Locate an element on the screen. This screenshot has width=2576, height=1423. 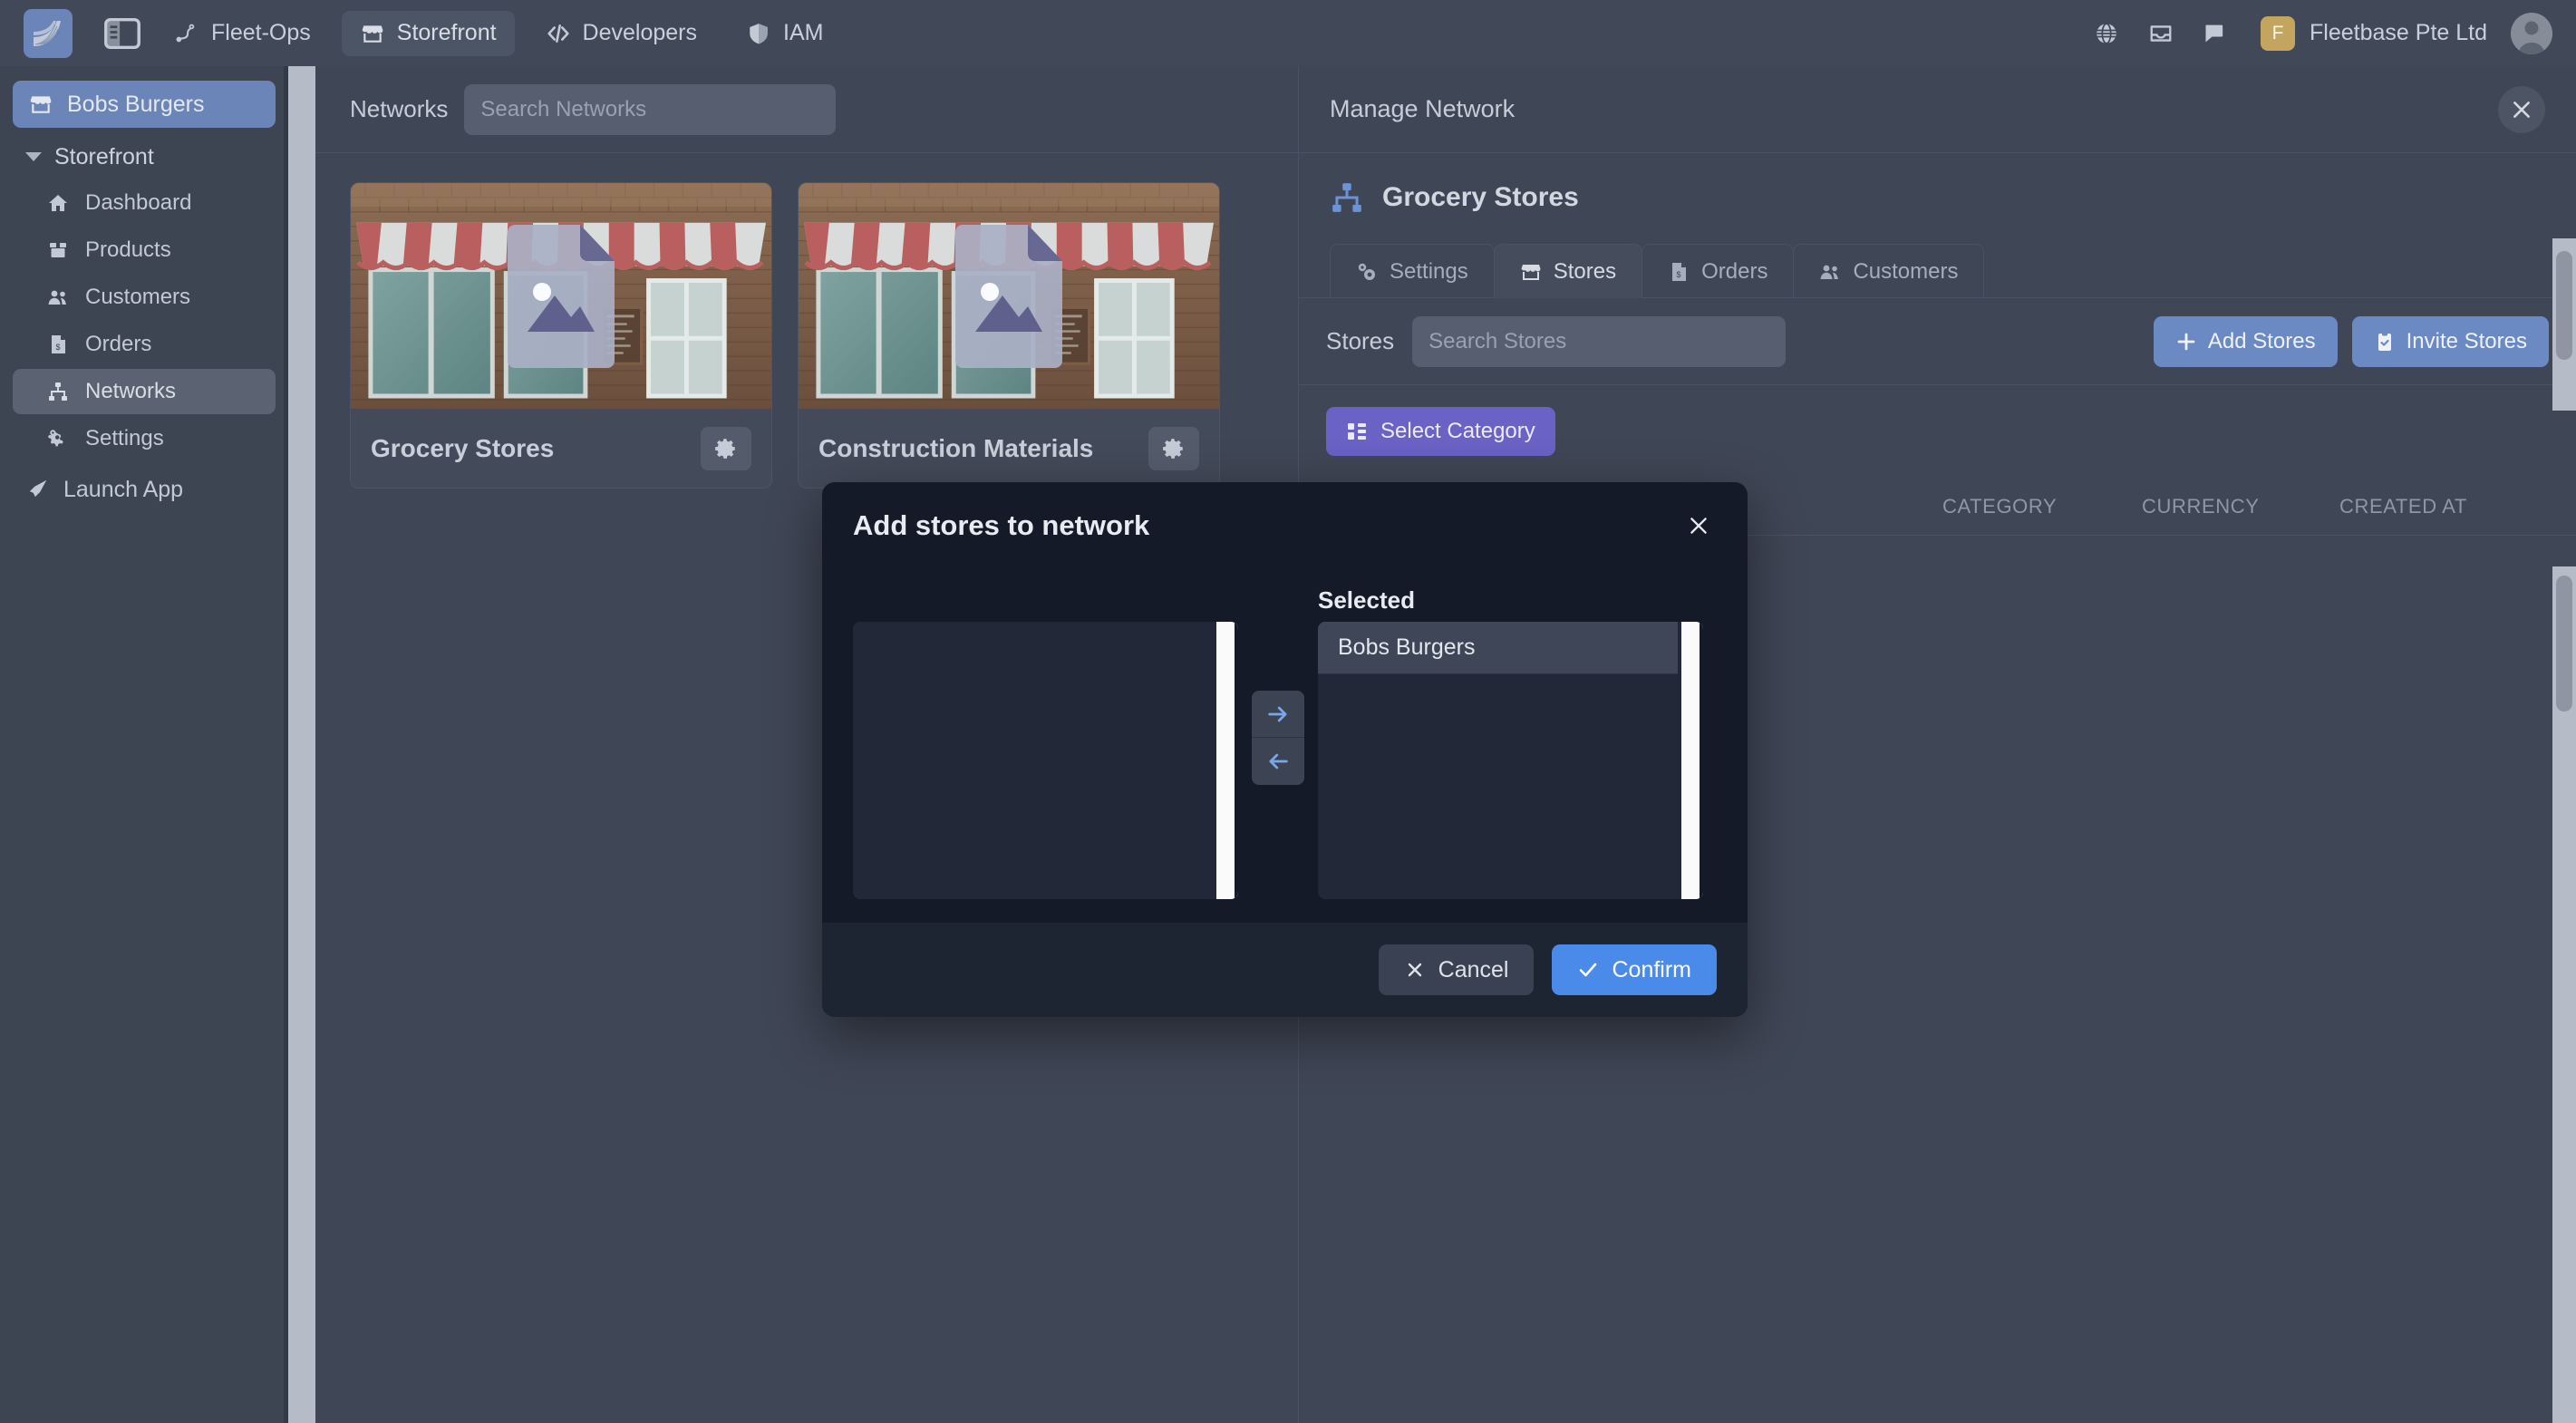
modal-body: Selected Bobs Burgers is located at coordinates (1285, 746).